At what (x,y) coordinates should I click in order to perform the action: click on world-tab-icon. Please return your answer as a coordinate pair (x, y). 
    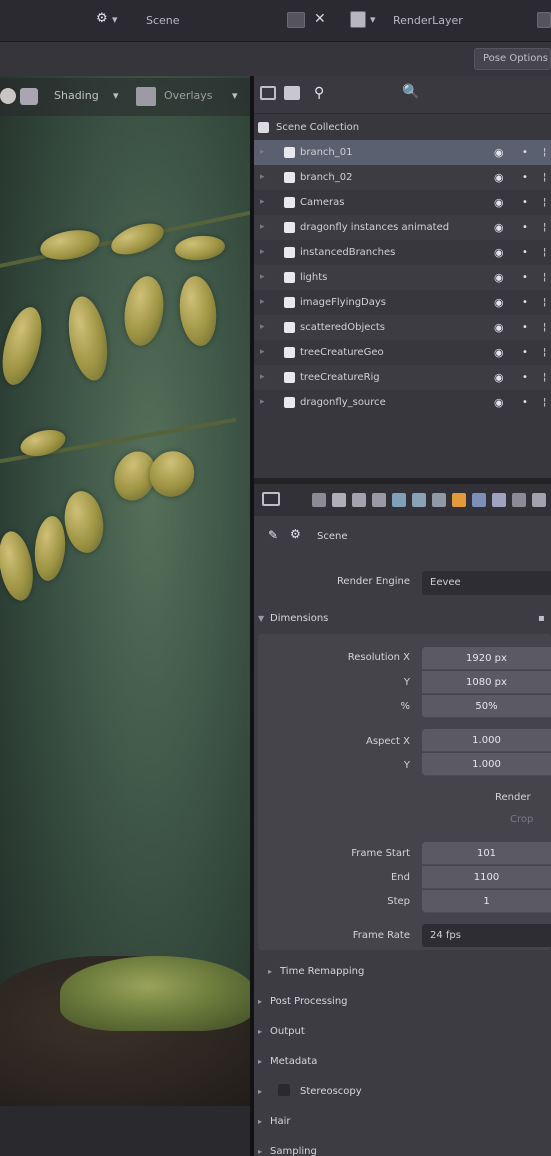
    Looking at the image, I should click on (419, 500).